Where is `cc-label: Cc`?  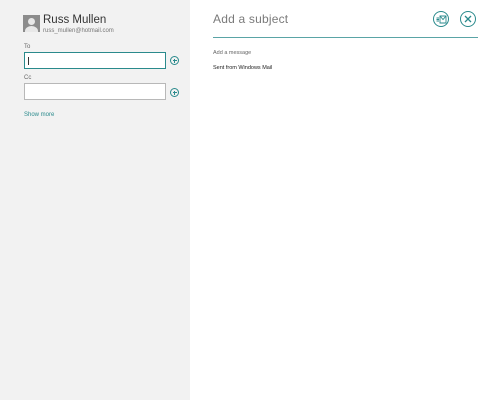 cc-label: Cc is located at coordinates (28, 78).